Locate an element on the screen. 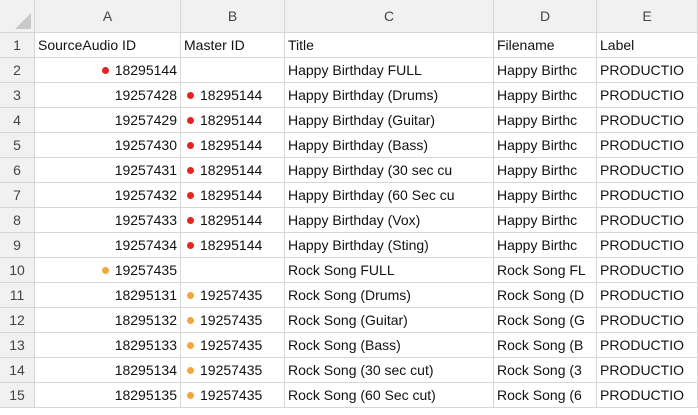  column-header-e: E is located at coordinates (647, 16).